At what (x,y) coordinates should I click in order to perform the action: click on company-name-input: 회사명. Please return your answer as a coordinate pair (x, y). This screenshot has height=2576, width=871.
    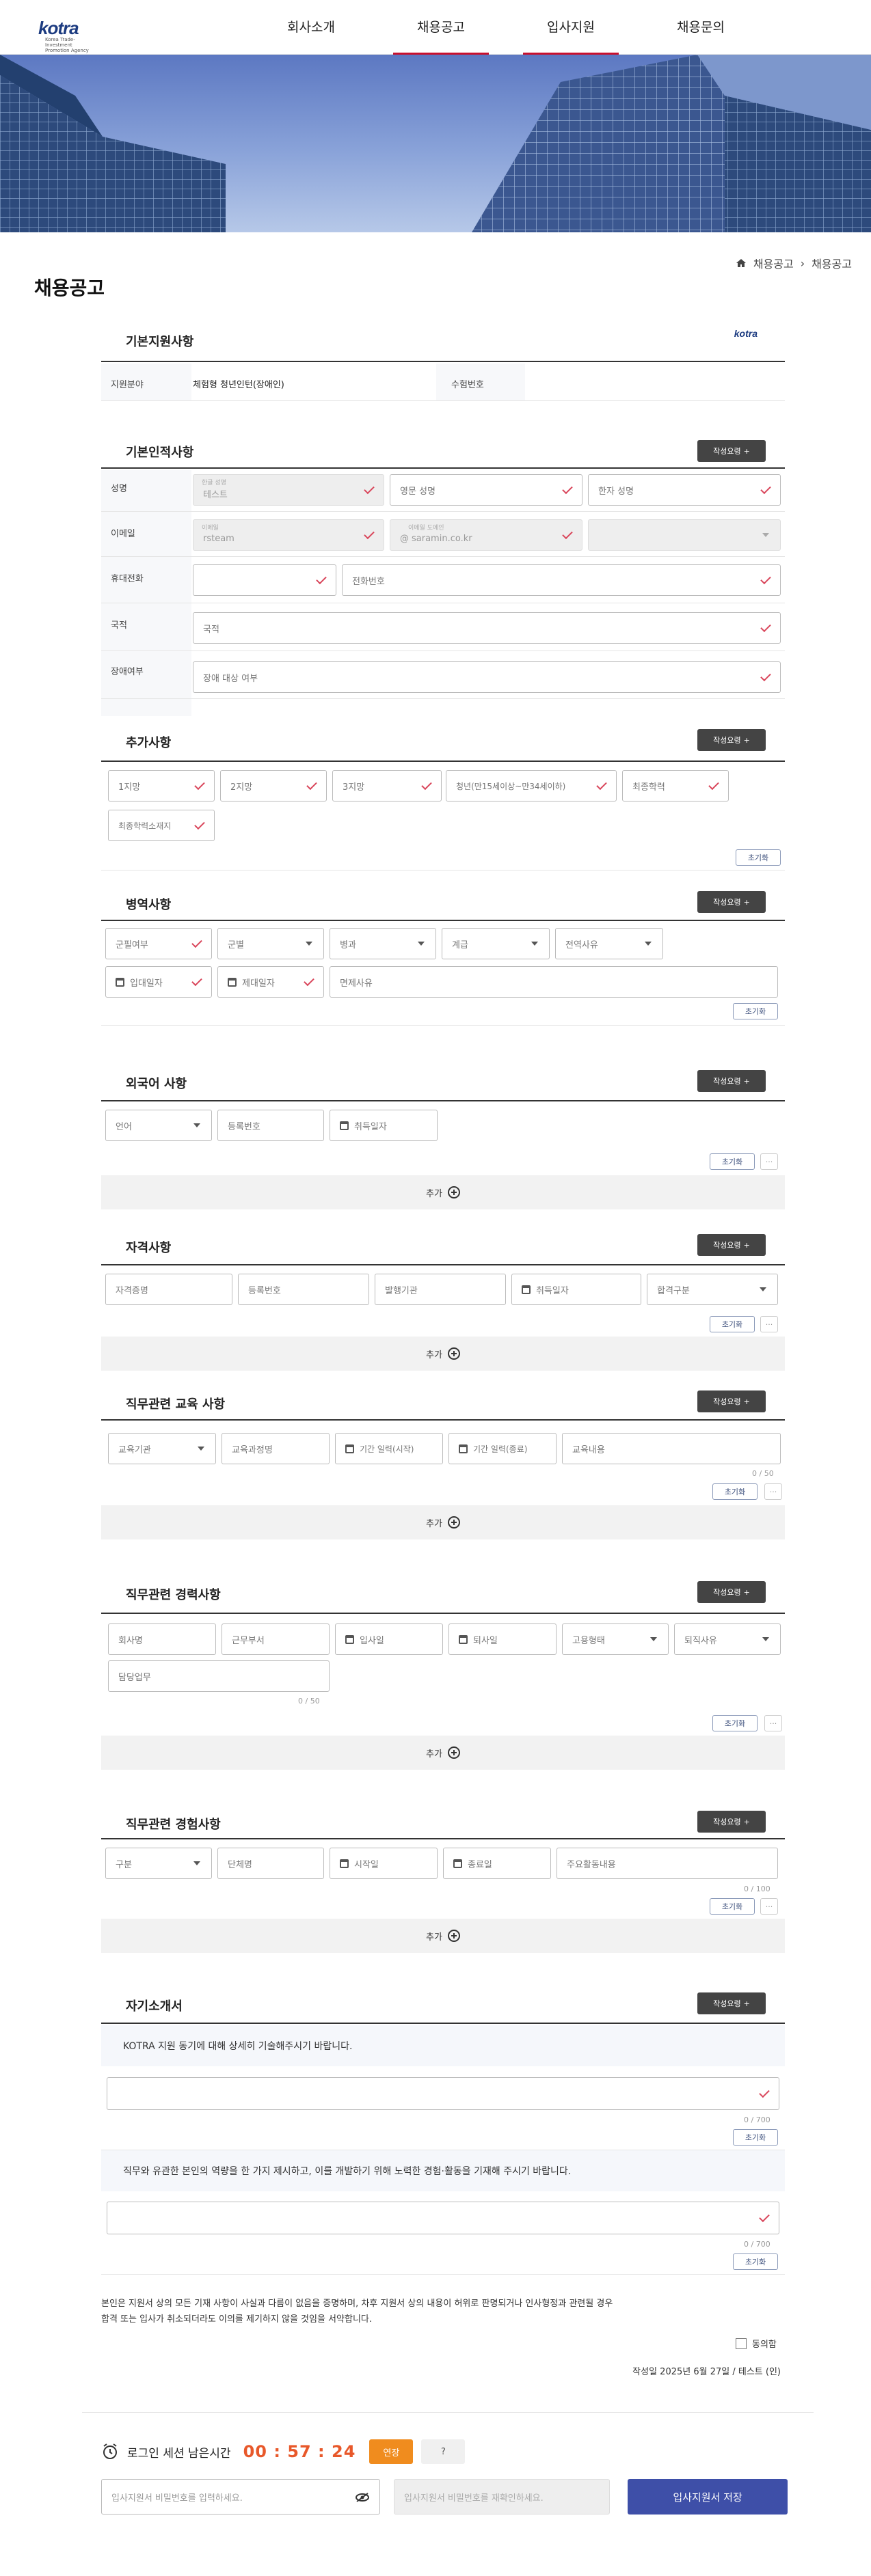
    Looking at the image, I should click on (162, 1639).